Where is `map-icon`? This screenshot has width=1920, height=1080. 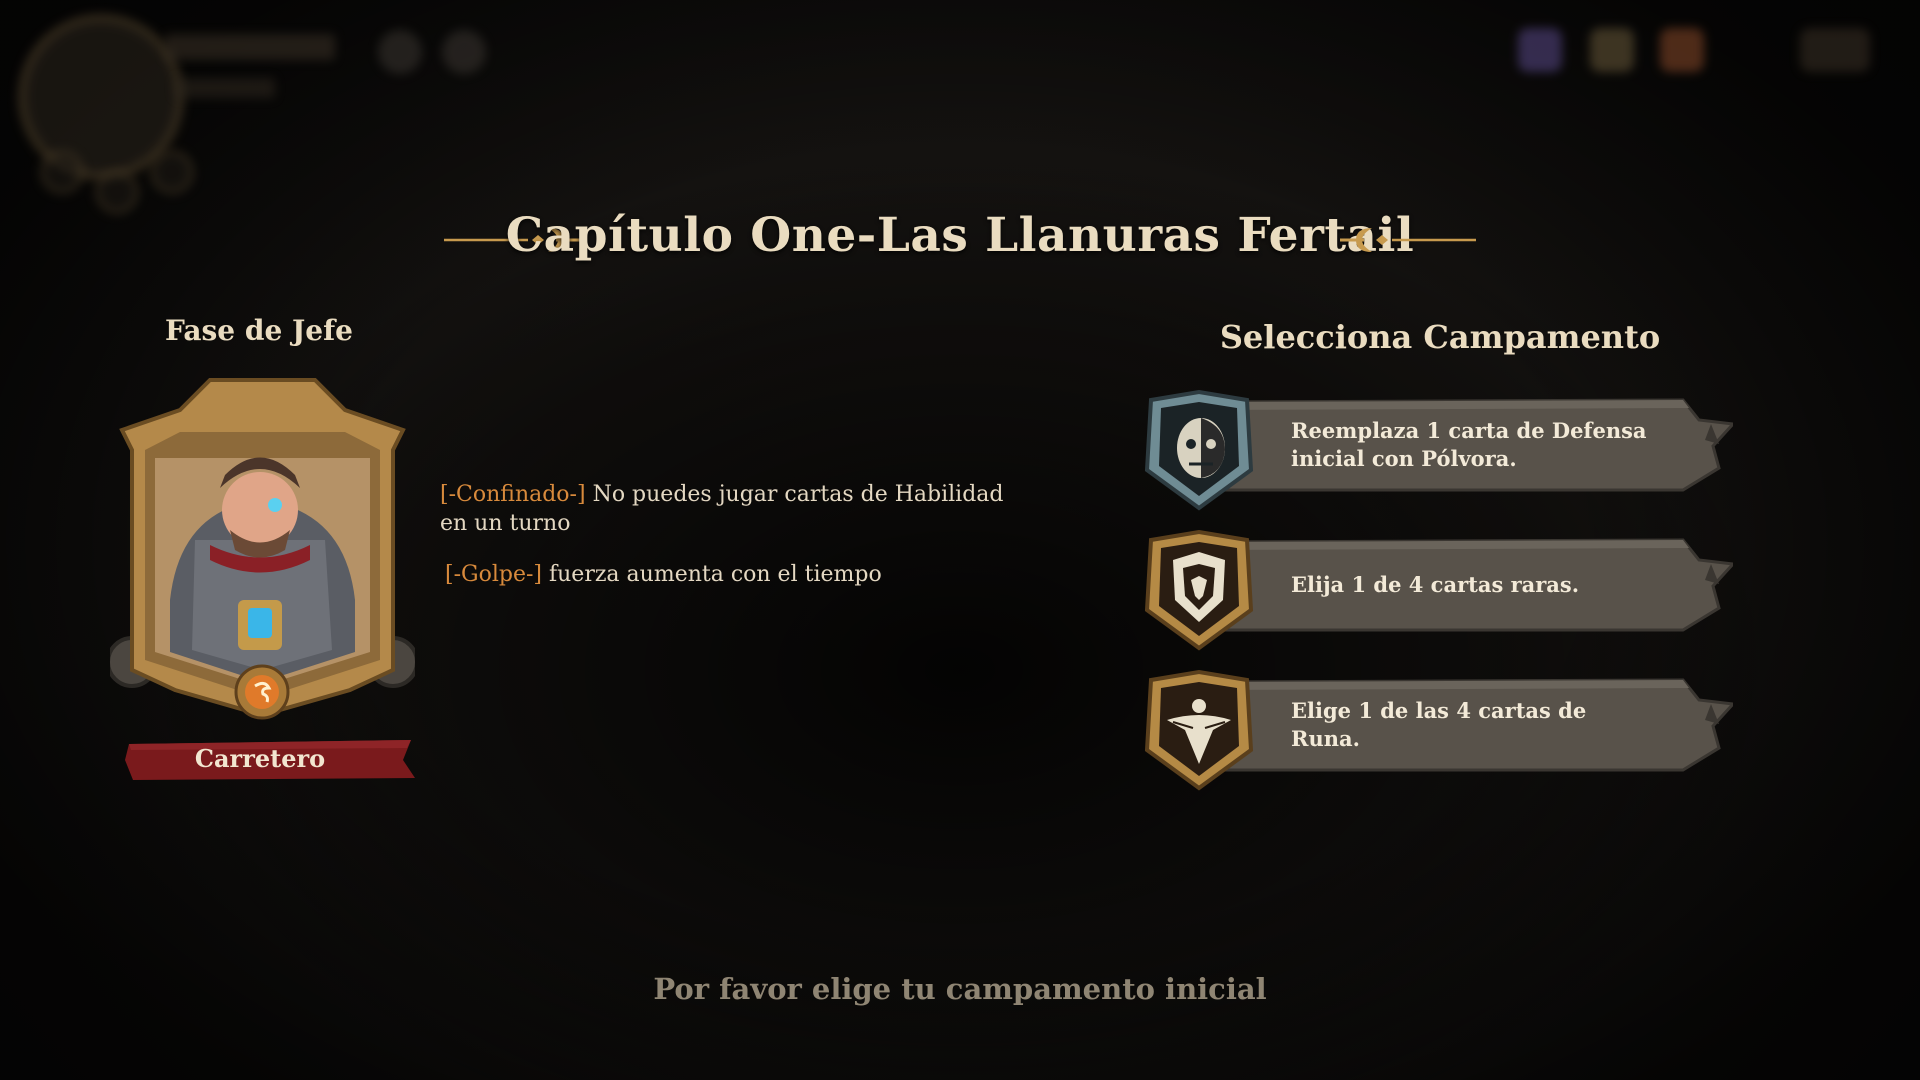
map-icon is located at coordinates (400, 52).